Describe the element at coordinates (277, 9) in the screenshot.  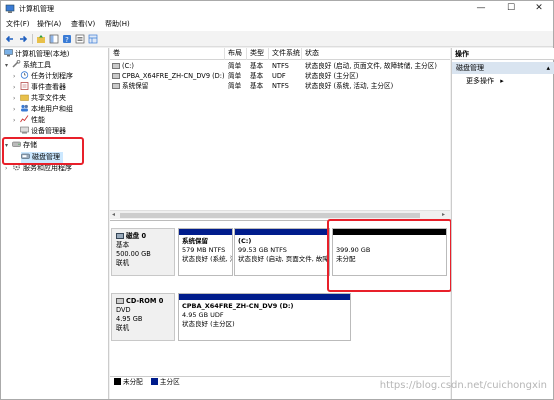
I see `title-bar: 计算机管理 — ☐ ✕` at that location.